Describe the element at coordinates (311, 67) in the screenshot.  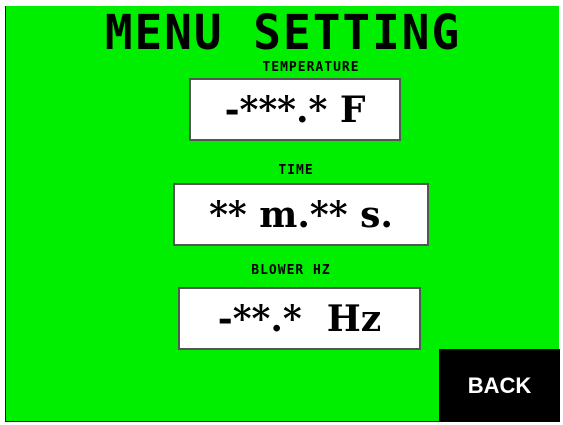
I see `temperature-label: TEMPERATURE` at that location.